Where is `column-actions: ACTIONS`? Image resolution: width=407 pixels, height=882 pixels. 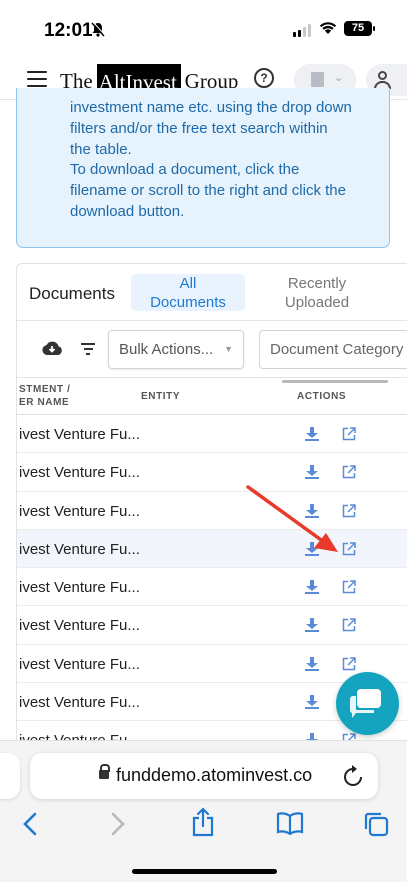 column-actions: ACTIONS is located at coordinates (322, 396).